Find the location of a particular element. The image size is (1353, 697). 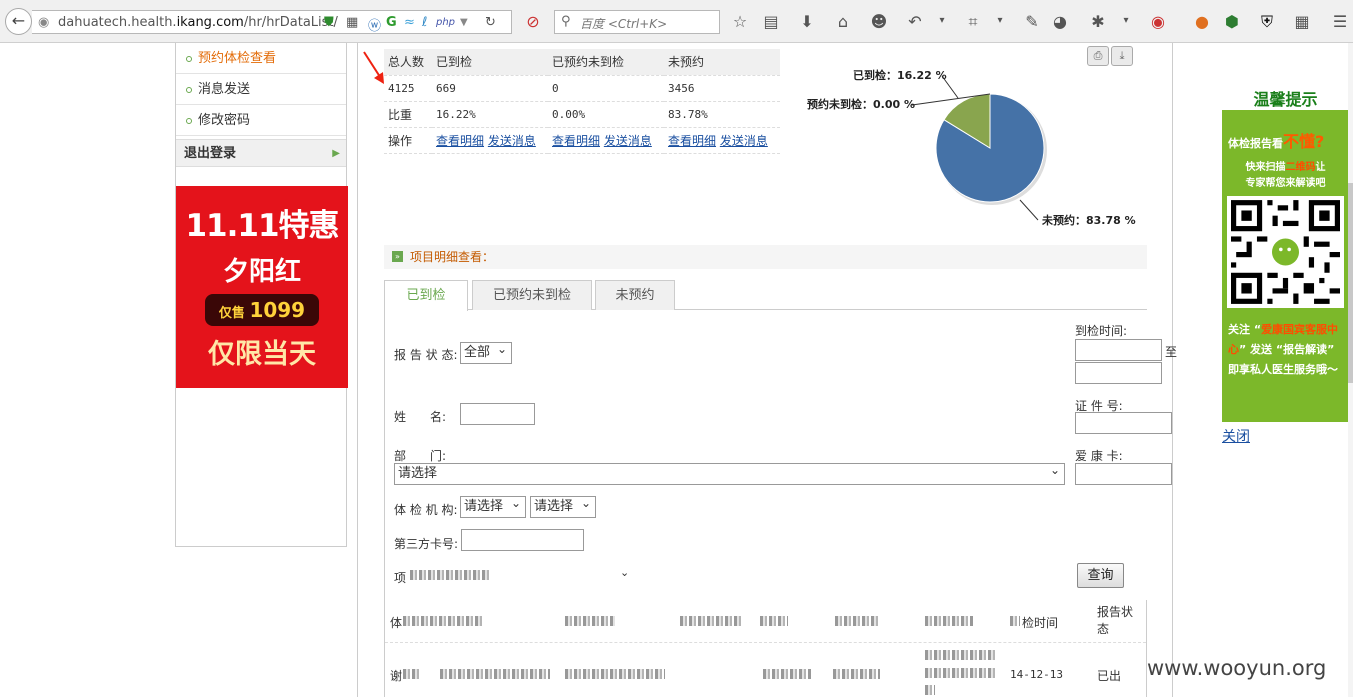

crop-icon: ⌗ is located at coordinates (973, 22).